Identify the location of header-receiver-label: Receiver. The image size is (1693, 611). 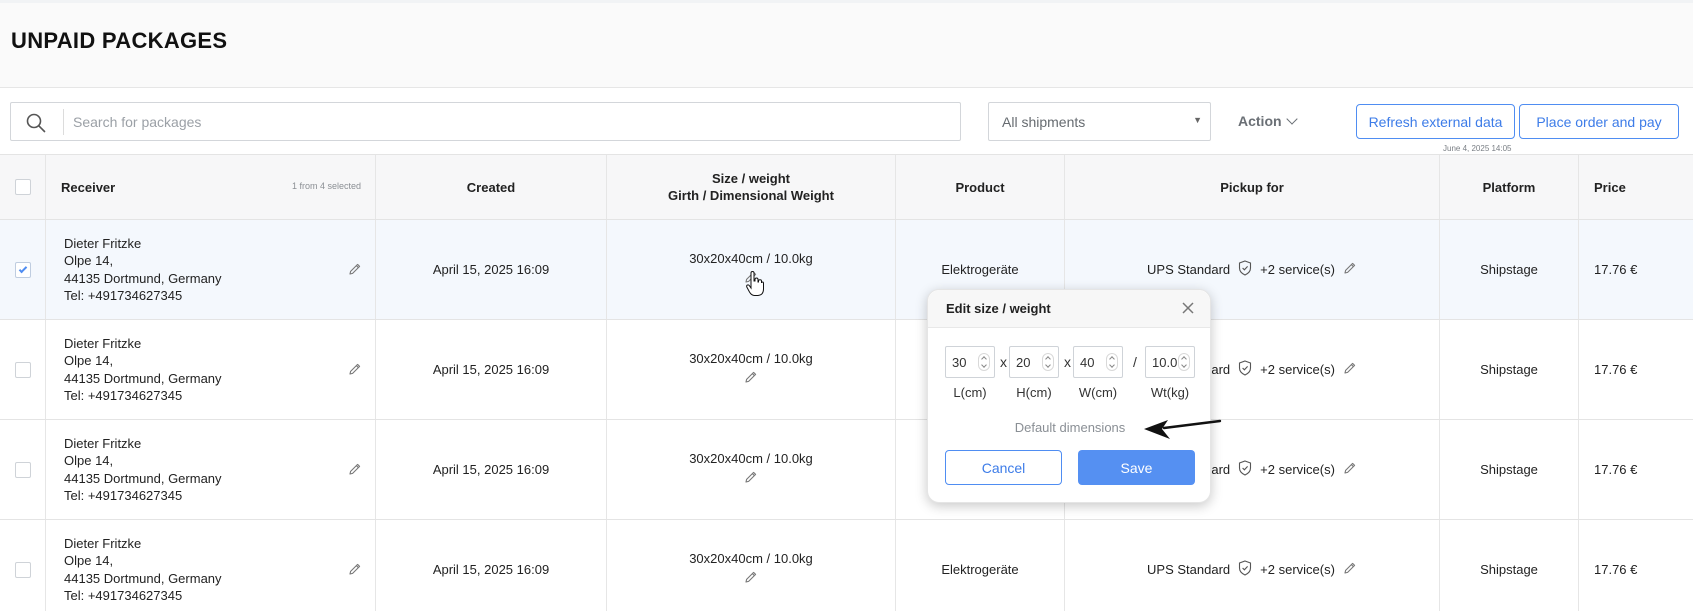
(88, 187).